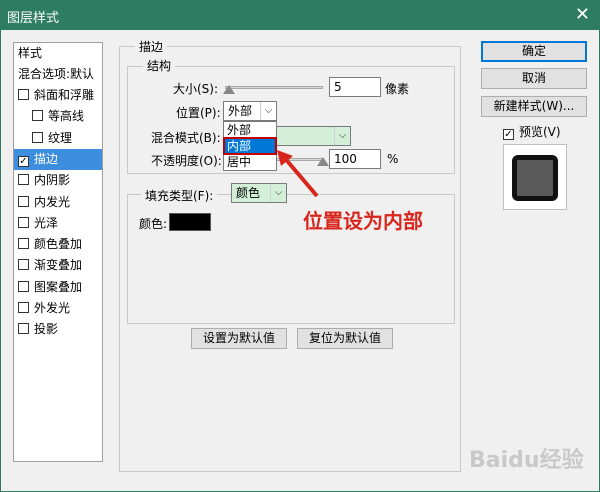 Image resolution: width=600 pixels, height=492 pixels. I want to click on blend-mode-label: 混合模式(B):, so click(186, 138).